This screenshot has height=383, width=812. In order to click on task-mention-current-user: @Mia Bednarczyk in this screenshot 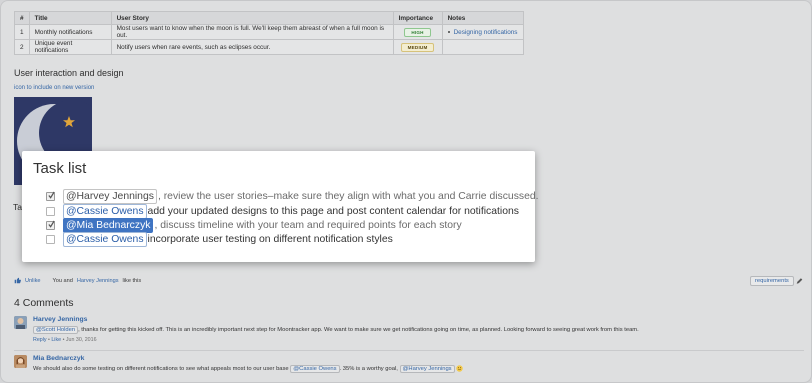, I will do `click(108, 225)`.